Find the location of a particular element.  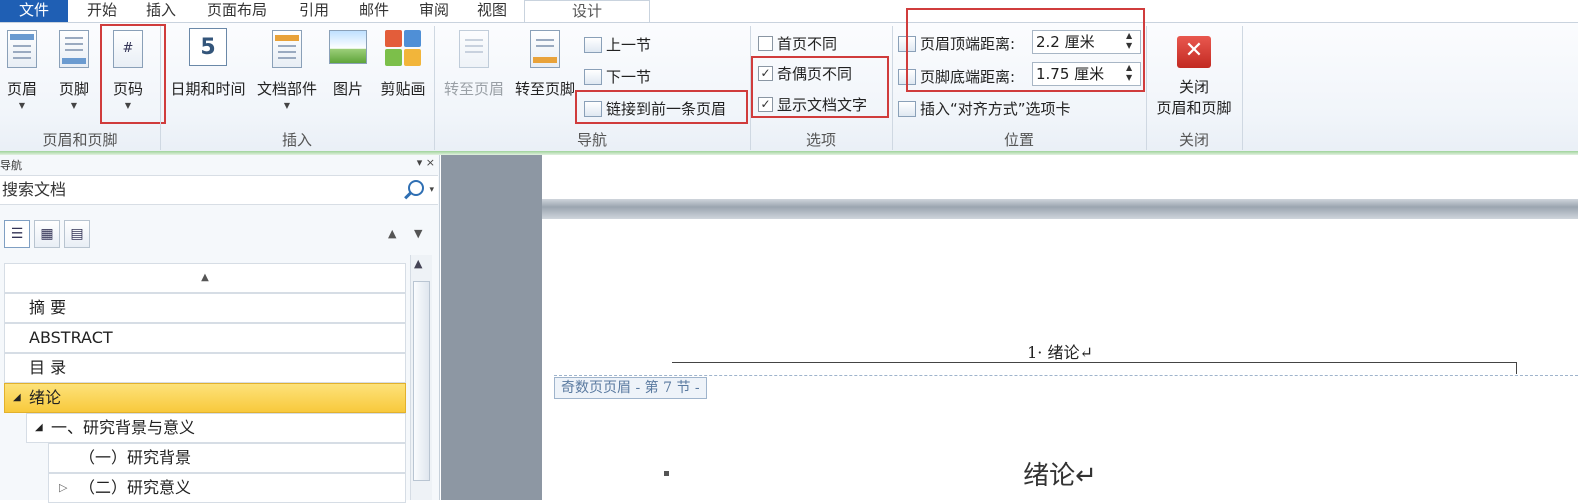

alignment-tab-icon is located at coordinates (907, 108).